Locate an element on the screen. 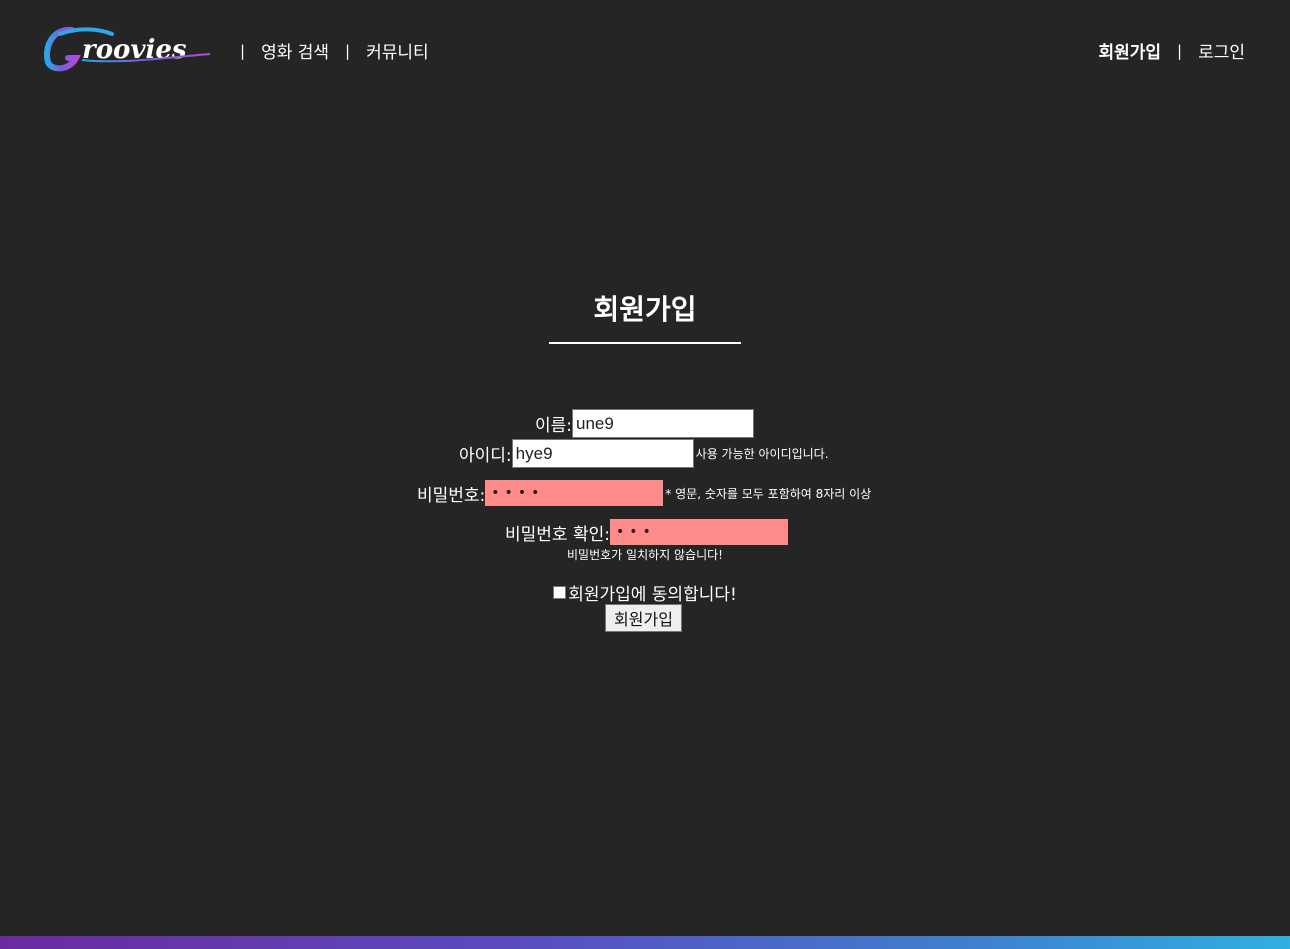 The width and height of the screenshot is (1290, 949). name-input is located at coordinates (663, 423).